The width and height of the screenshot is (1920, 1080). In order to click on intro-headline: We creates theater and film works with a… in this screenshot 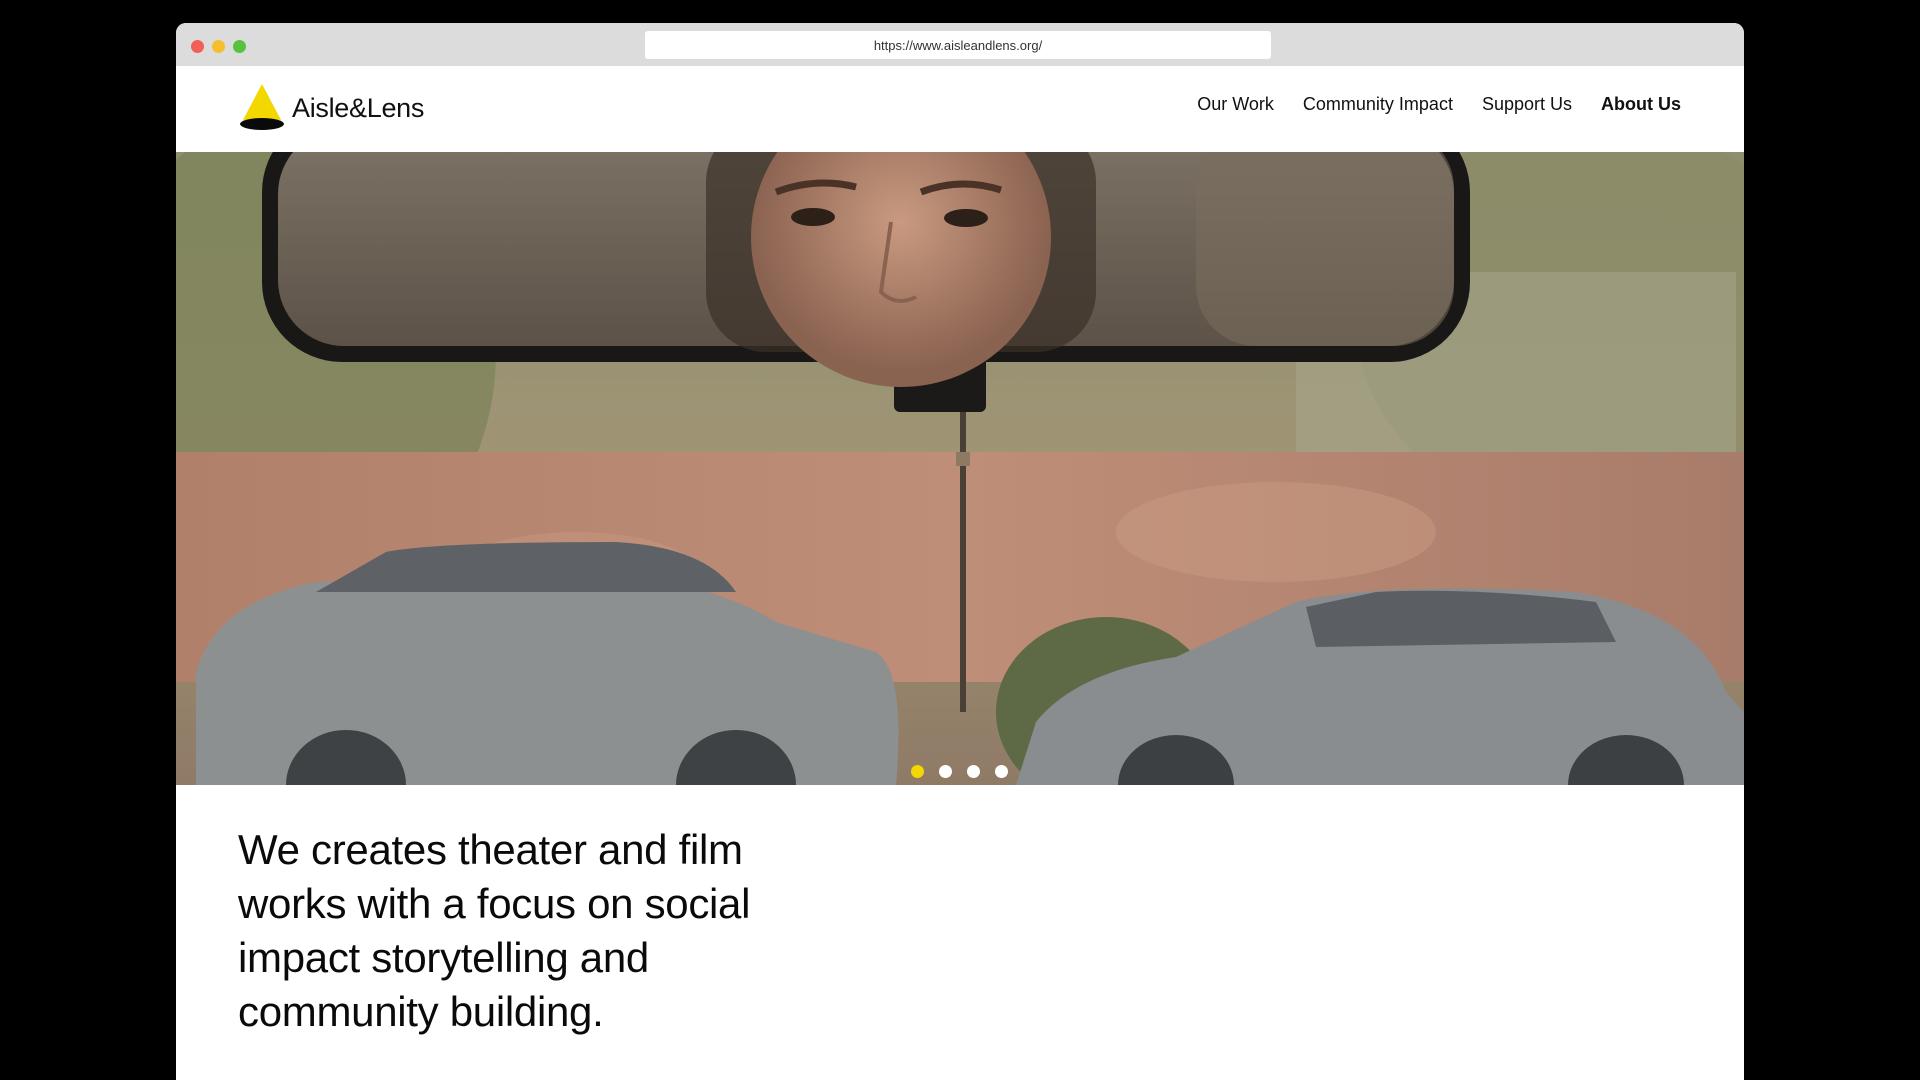, I will do `click(494, 930)`.